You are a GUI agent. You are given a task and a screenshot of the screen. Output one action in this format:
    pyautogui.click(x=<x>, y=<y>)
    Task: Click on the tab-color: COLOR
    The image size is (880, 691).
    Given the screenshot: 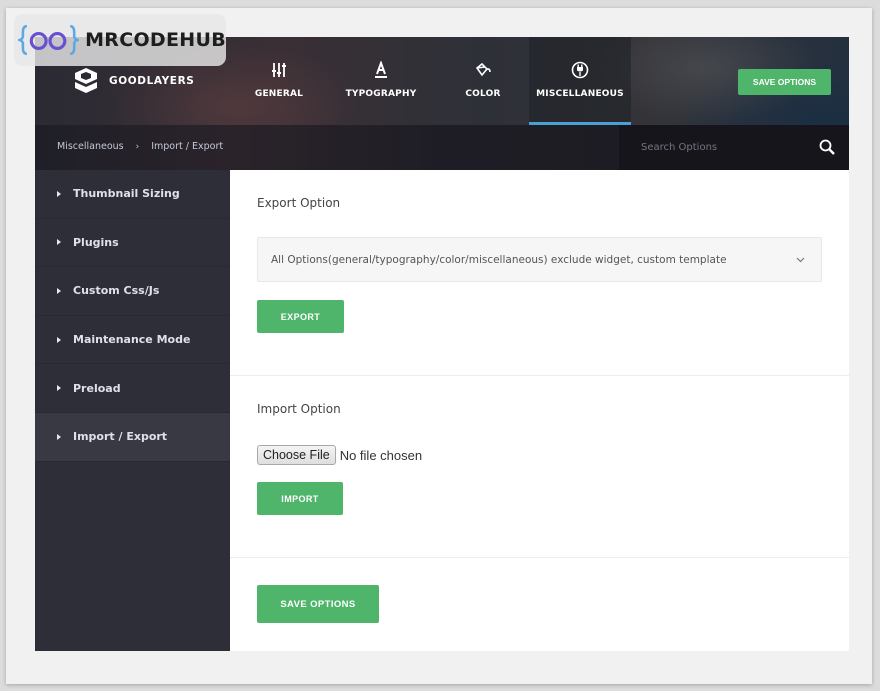 What is the action you would take?
    pyautogui.click(x=483, y=81)
    